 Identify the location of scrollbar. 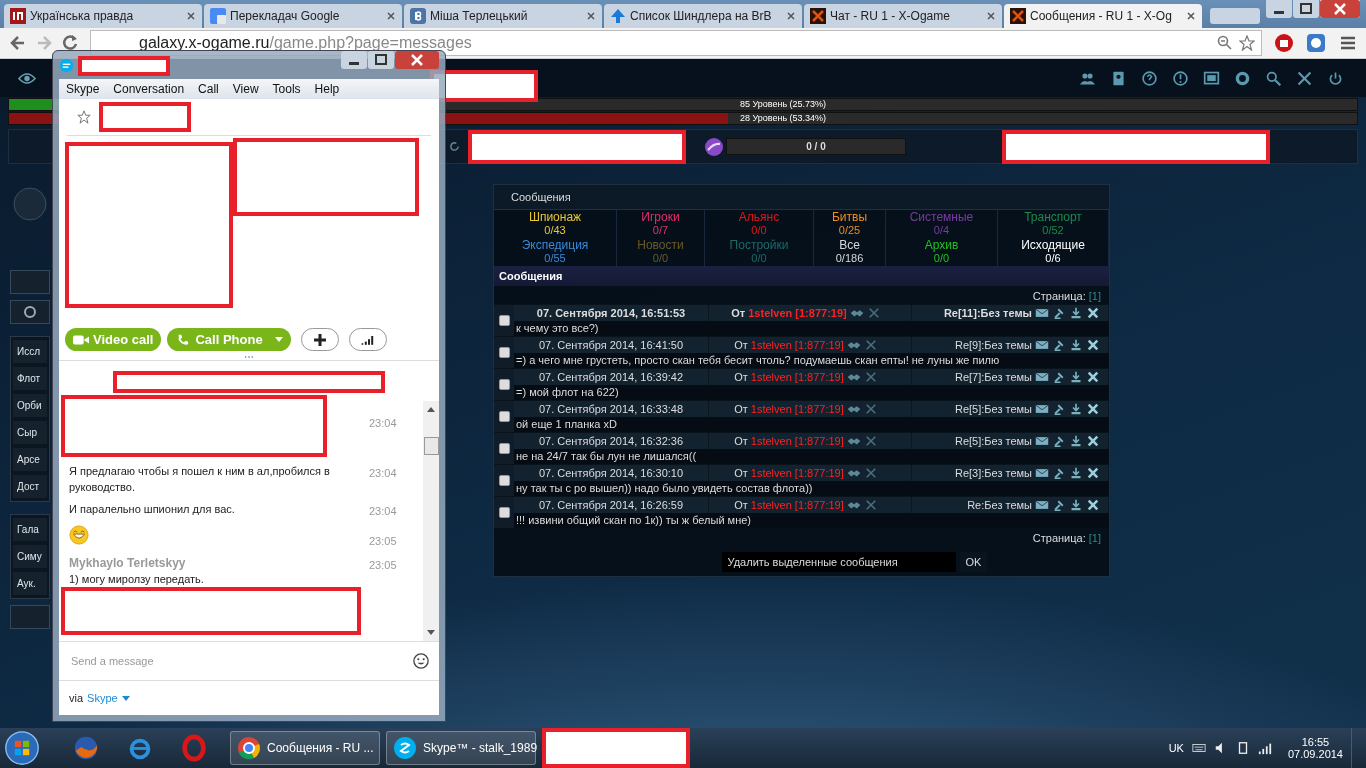
(431, 521).